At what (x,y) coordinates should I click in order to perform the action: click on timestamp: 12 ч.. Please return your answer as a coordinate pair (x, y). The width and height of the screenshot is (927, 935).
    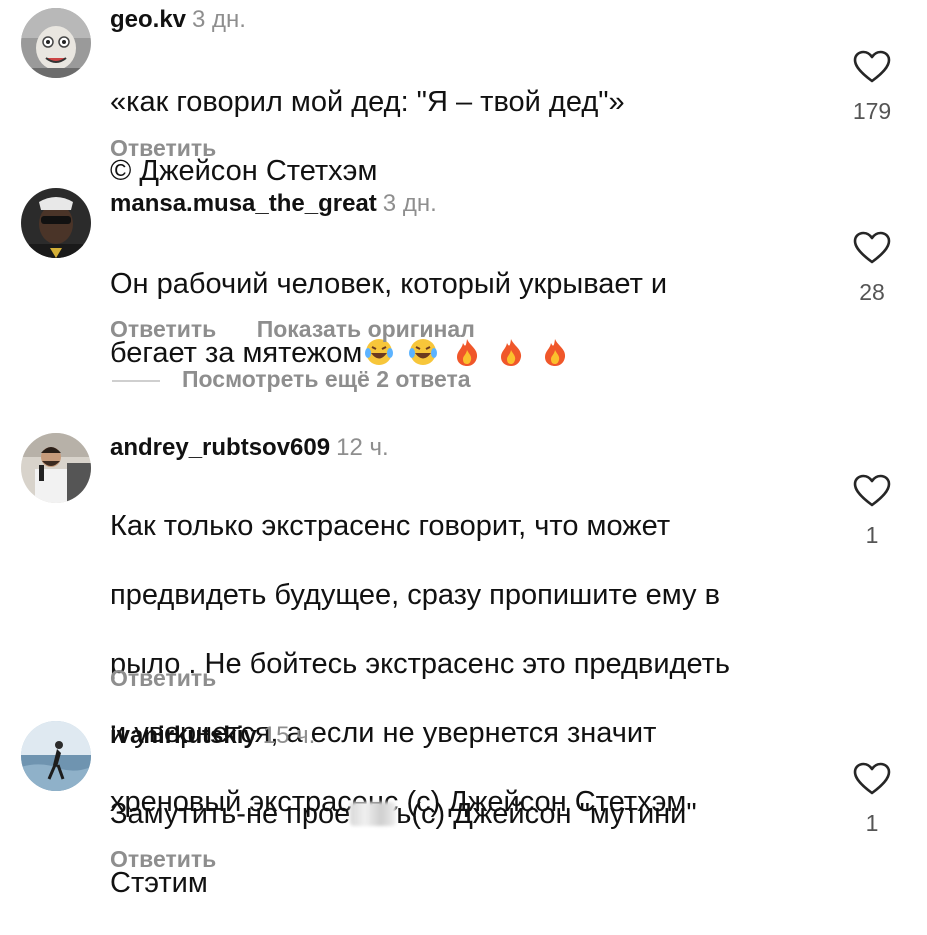
    Looking at the image, I should click on (362, 447).